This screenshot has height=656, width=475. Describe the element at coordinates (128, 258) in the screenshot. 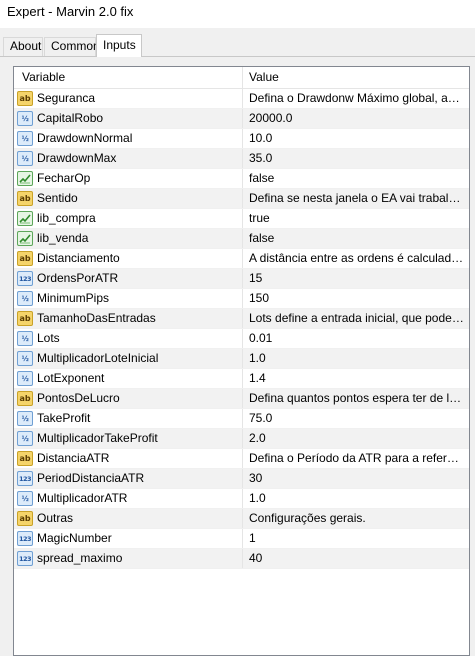

I see `variable-cell: ab Distanciamento` at that location.